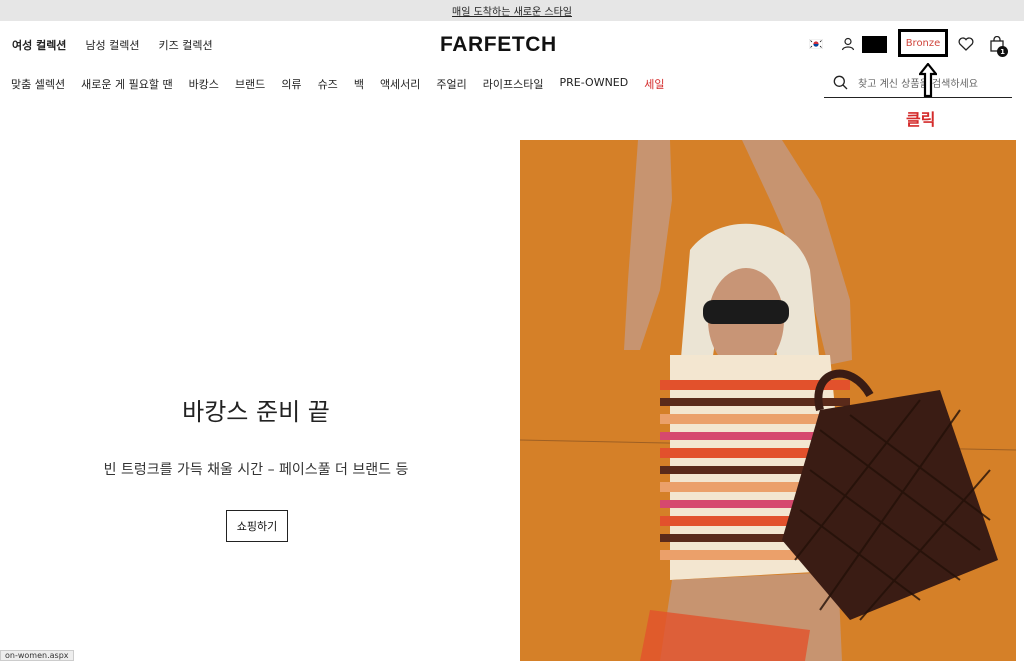 Image resolution: width=1024 pixels, height=661 pixels. Describe the element at coordinates (39, 45) in the screenshot. I see `nav-women: 여성 컬렉션` at that location.